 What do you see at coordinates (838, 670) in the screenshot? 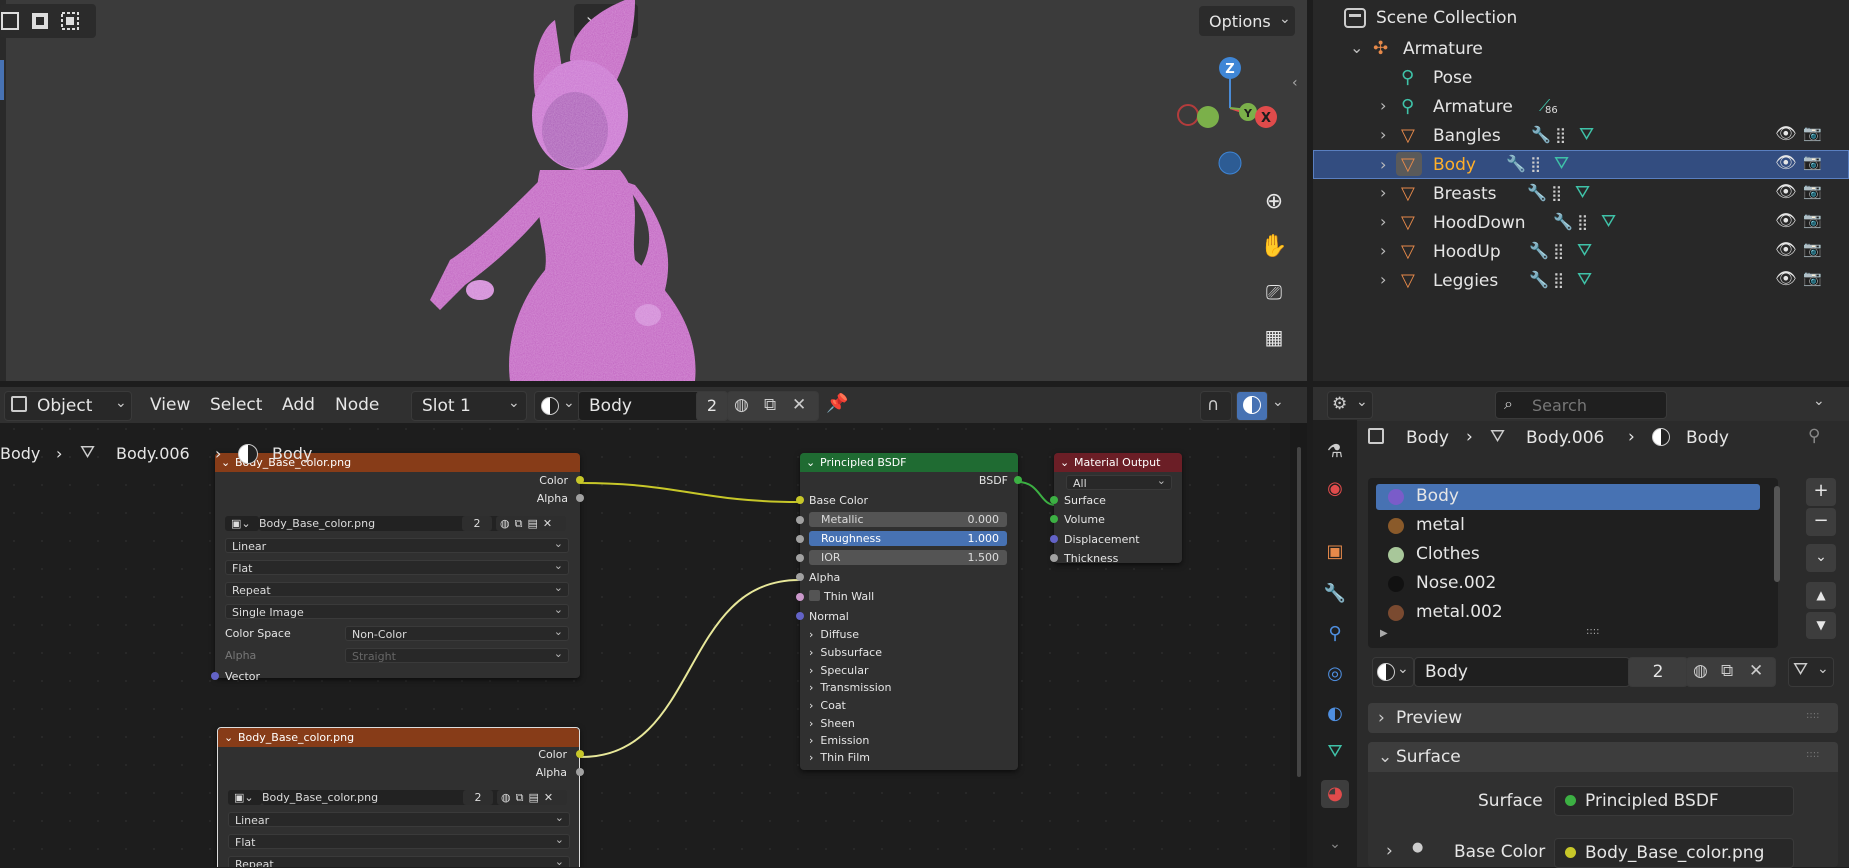
I see `panel-specular: › Specular` at bounding box center [838, 670].